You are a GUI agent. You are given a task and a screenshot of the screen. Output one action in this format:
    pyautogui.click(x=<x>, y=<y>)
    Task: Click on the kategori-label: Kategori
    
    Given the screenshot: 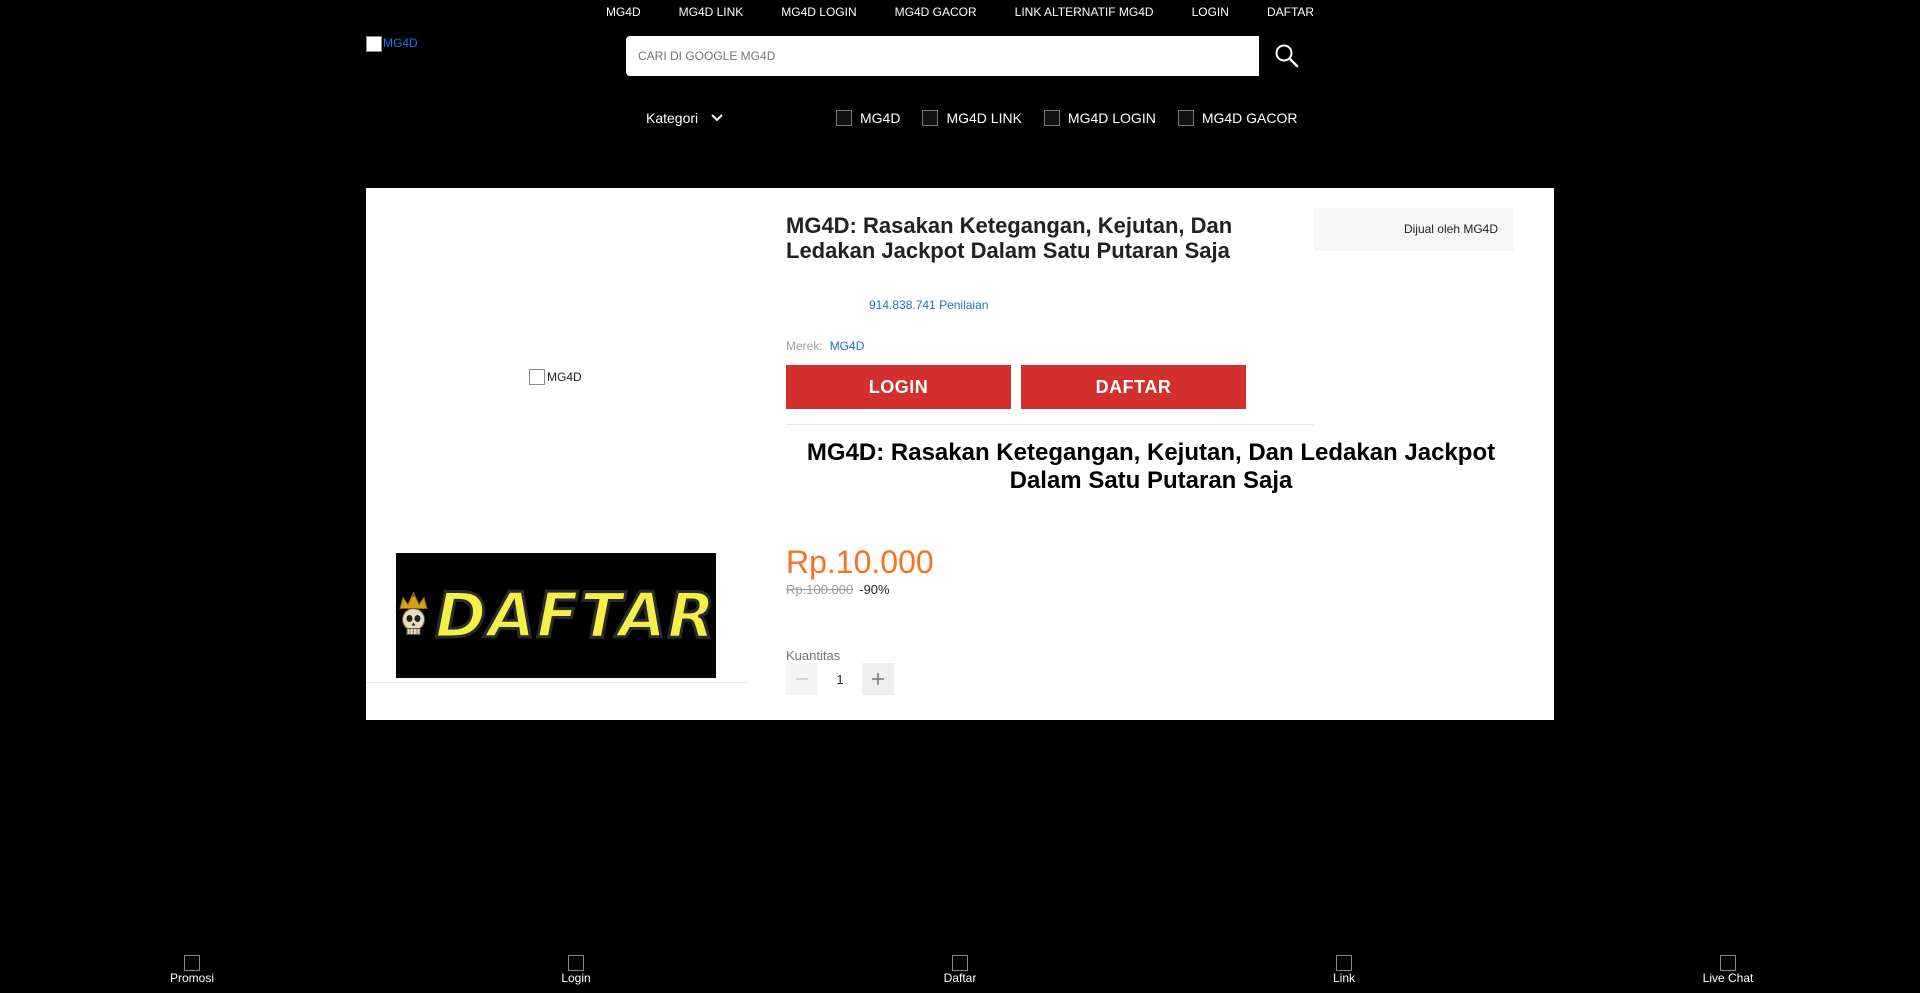 What is the action you would take?
    pyautogui.click(x=672, y=118)
    